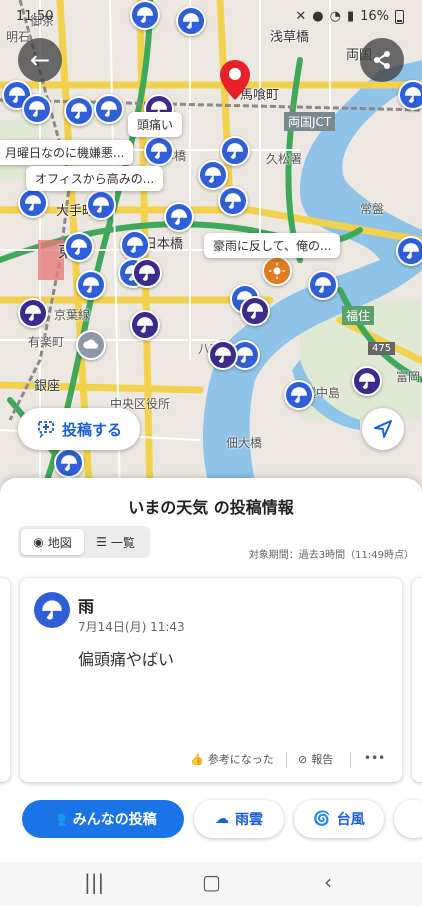 This screenshot has height=906, width=422. What do you see at coordinates (211, 15) in the screenshot?
I see `status-bar: 11:50 ✕ ● ◔ ▮ 16%` at bounding box center [211, 15].